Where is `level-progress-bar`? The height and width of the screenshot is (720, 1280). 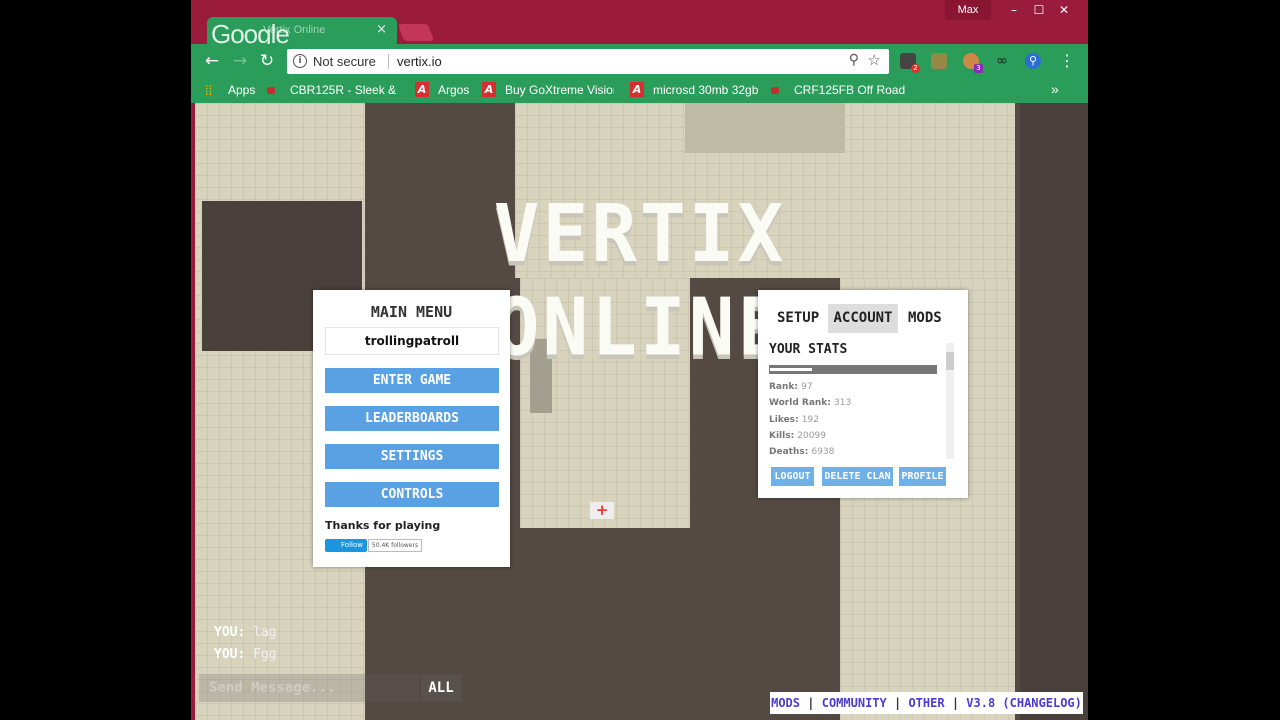
level-progress-bar is located at coordinates (853, 369).